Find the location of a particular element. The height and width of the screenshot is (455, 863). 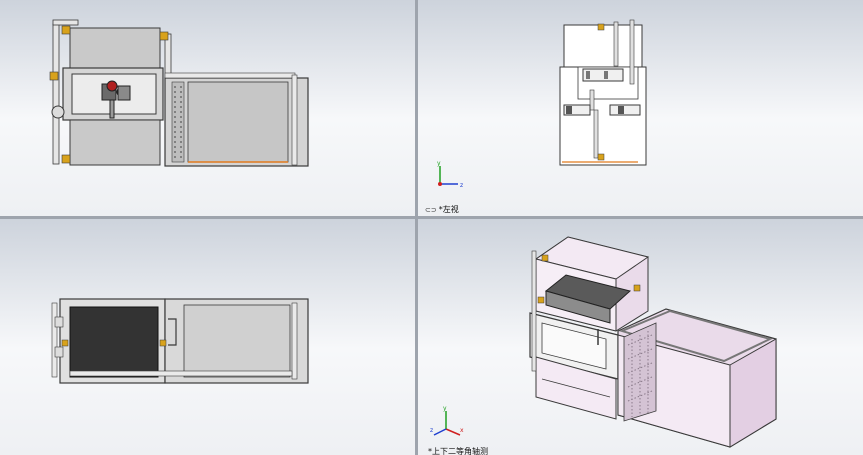

tank-top-pipe is located at coordinates (230, 75).